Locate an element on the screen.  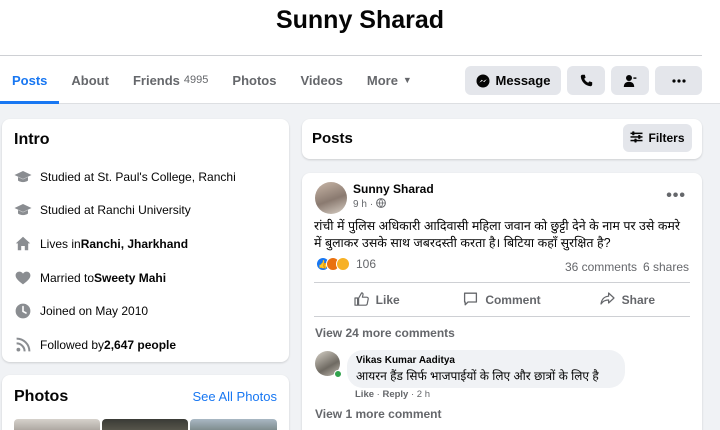
intro-item-text: Studied at Ranchi University is located at coordinates (115, 210).